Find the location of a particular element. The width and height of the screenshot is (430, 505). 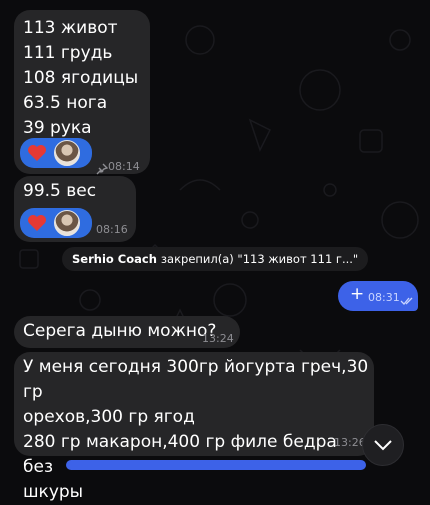

chevron-down-icon is located at coordinates (383, 445).